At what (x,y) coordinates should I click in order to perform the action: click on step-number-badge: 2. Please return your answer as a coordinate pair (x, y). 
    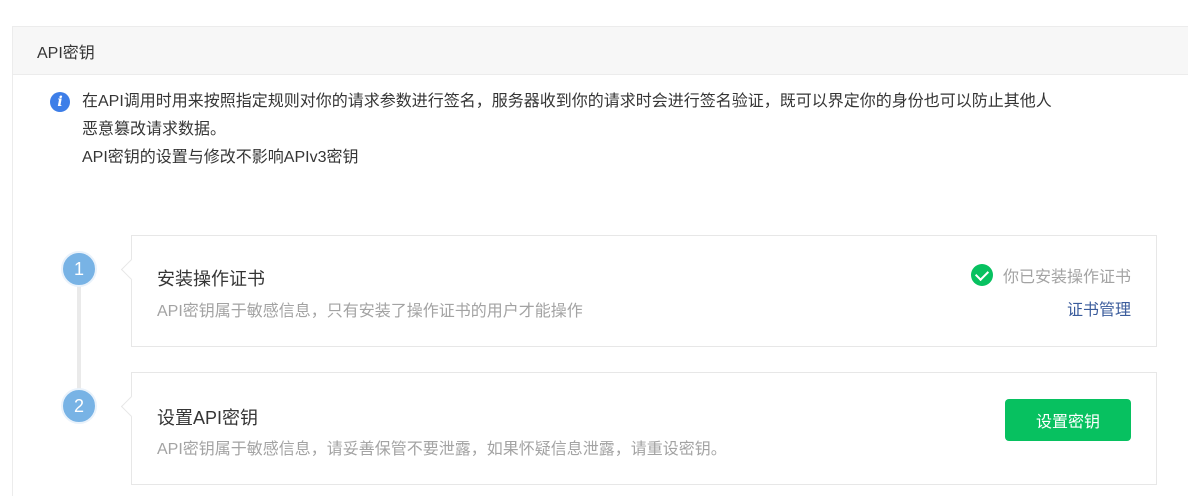
    Looking at the image, I should click on (79, 406).